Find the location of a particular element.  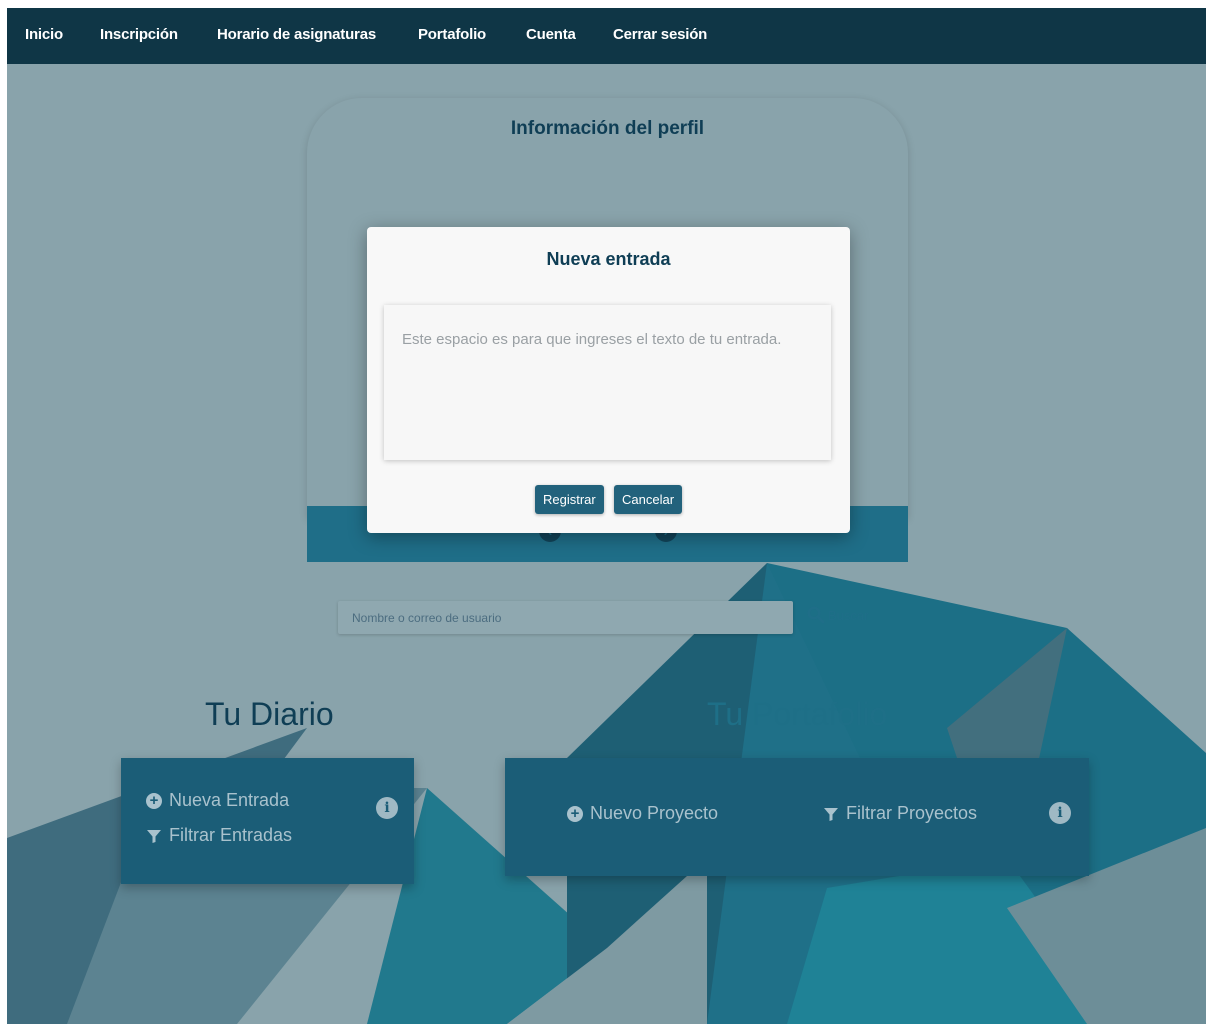

diario-title: Tu Diario is located at coordinates (269, 714).